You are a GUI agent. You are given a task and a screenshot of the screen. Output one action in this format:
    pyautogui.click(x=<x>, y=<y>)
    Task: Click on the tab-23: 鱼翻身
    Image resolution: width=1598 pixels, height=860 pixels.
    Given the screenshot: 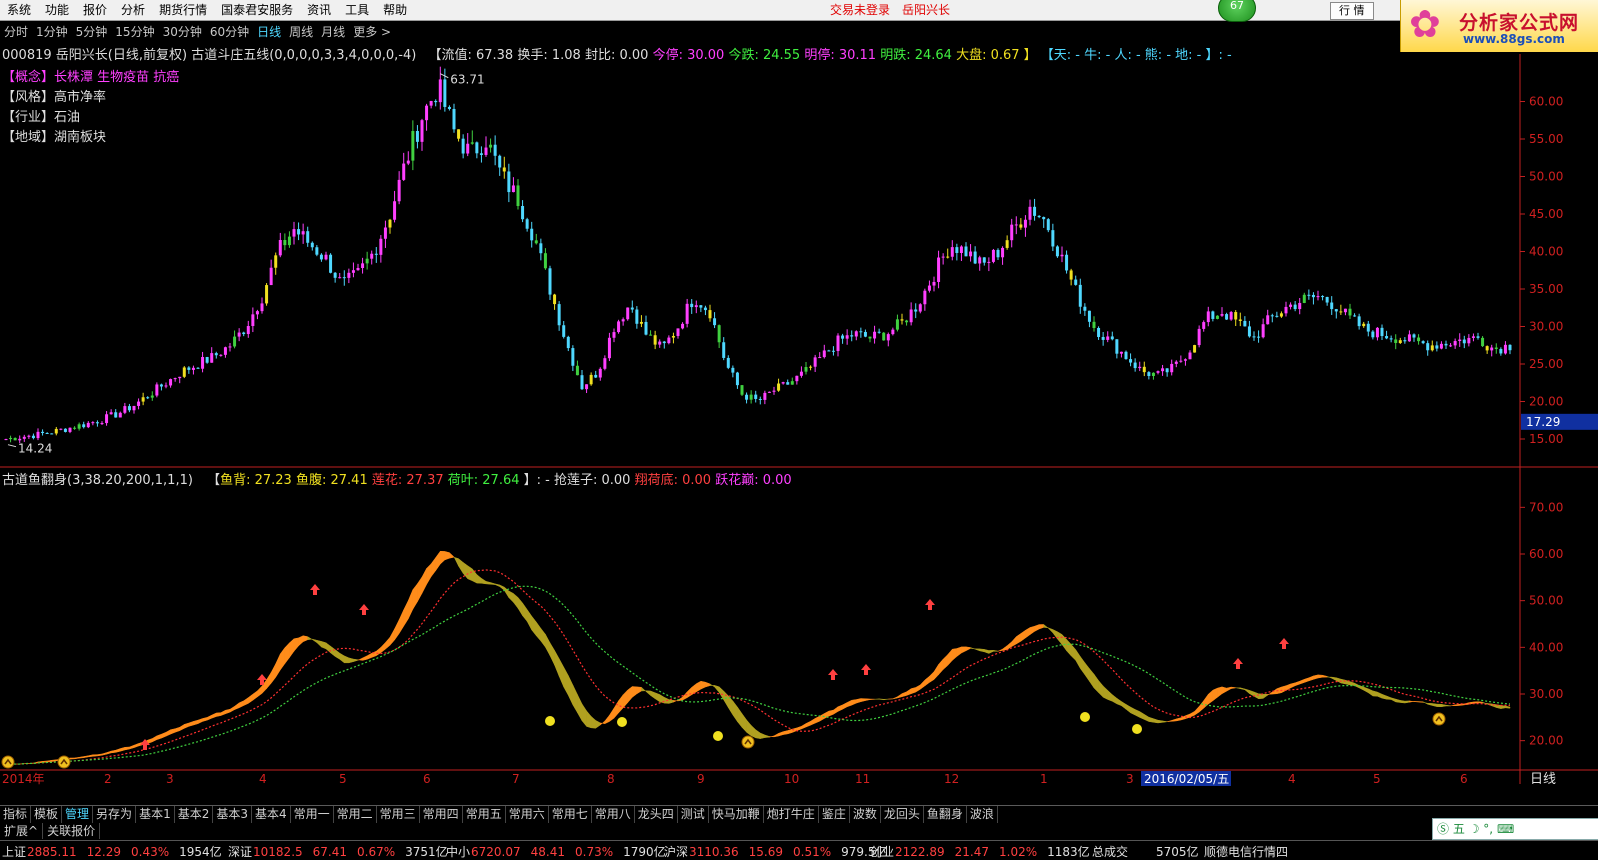 What is the action you would take?
    pyautogui.click(x=945, y=814)
    